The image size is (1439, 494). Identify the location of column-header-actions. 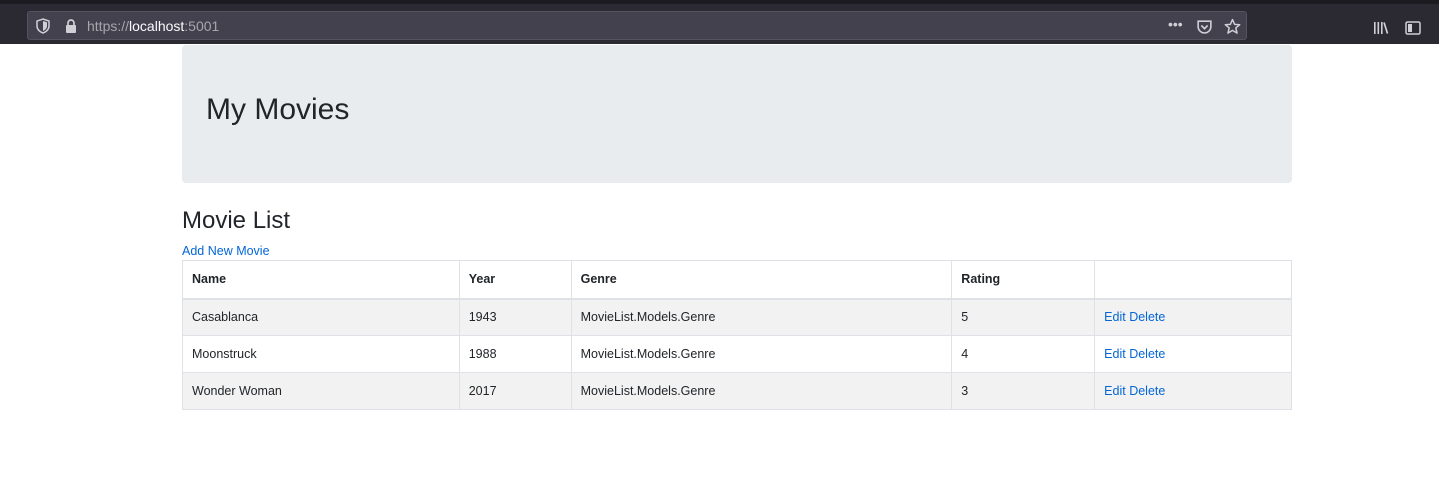
(1193, 280).